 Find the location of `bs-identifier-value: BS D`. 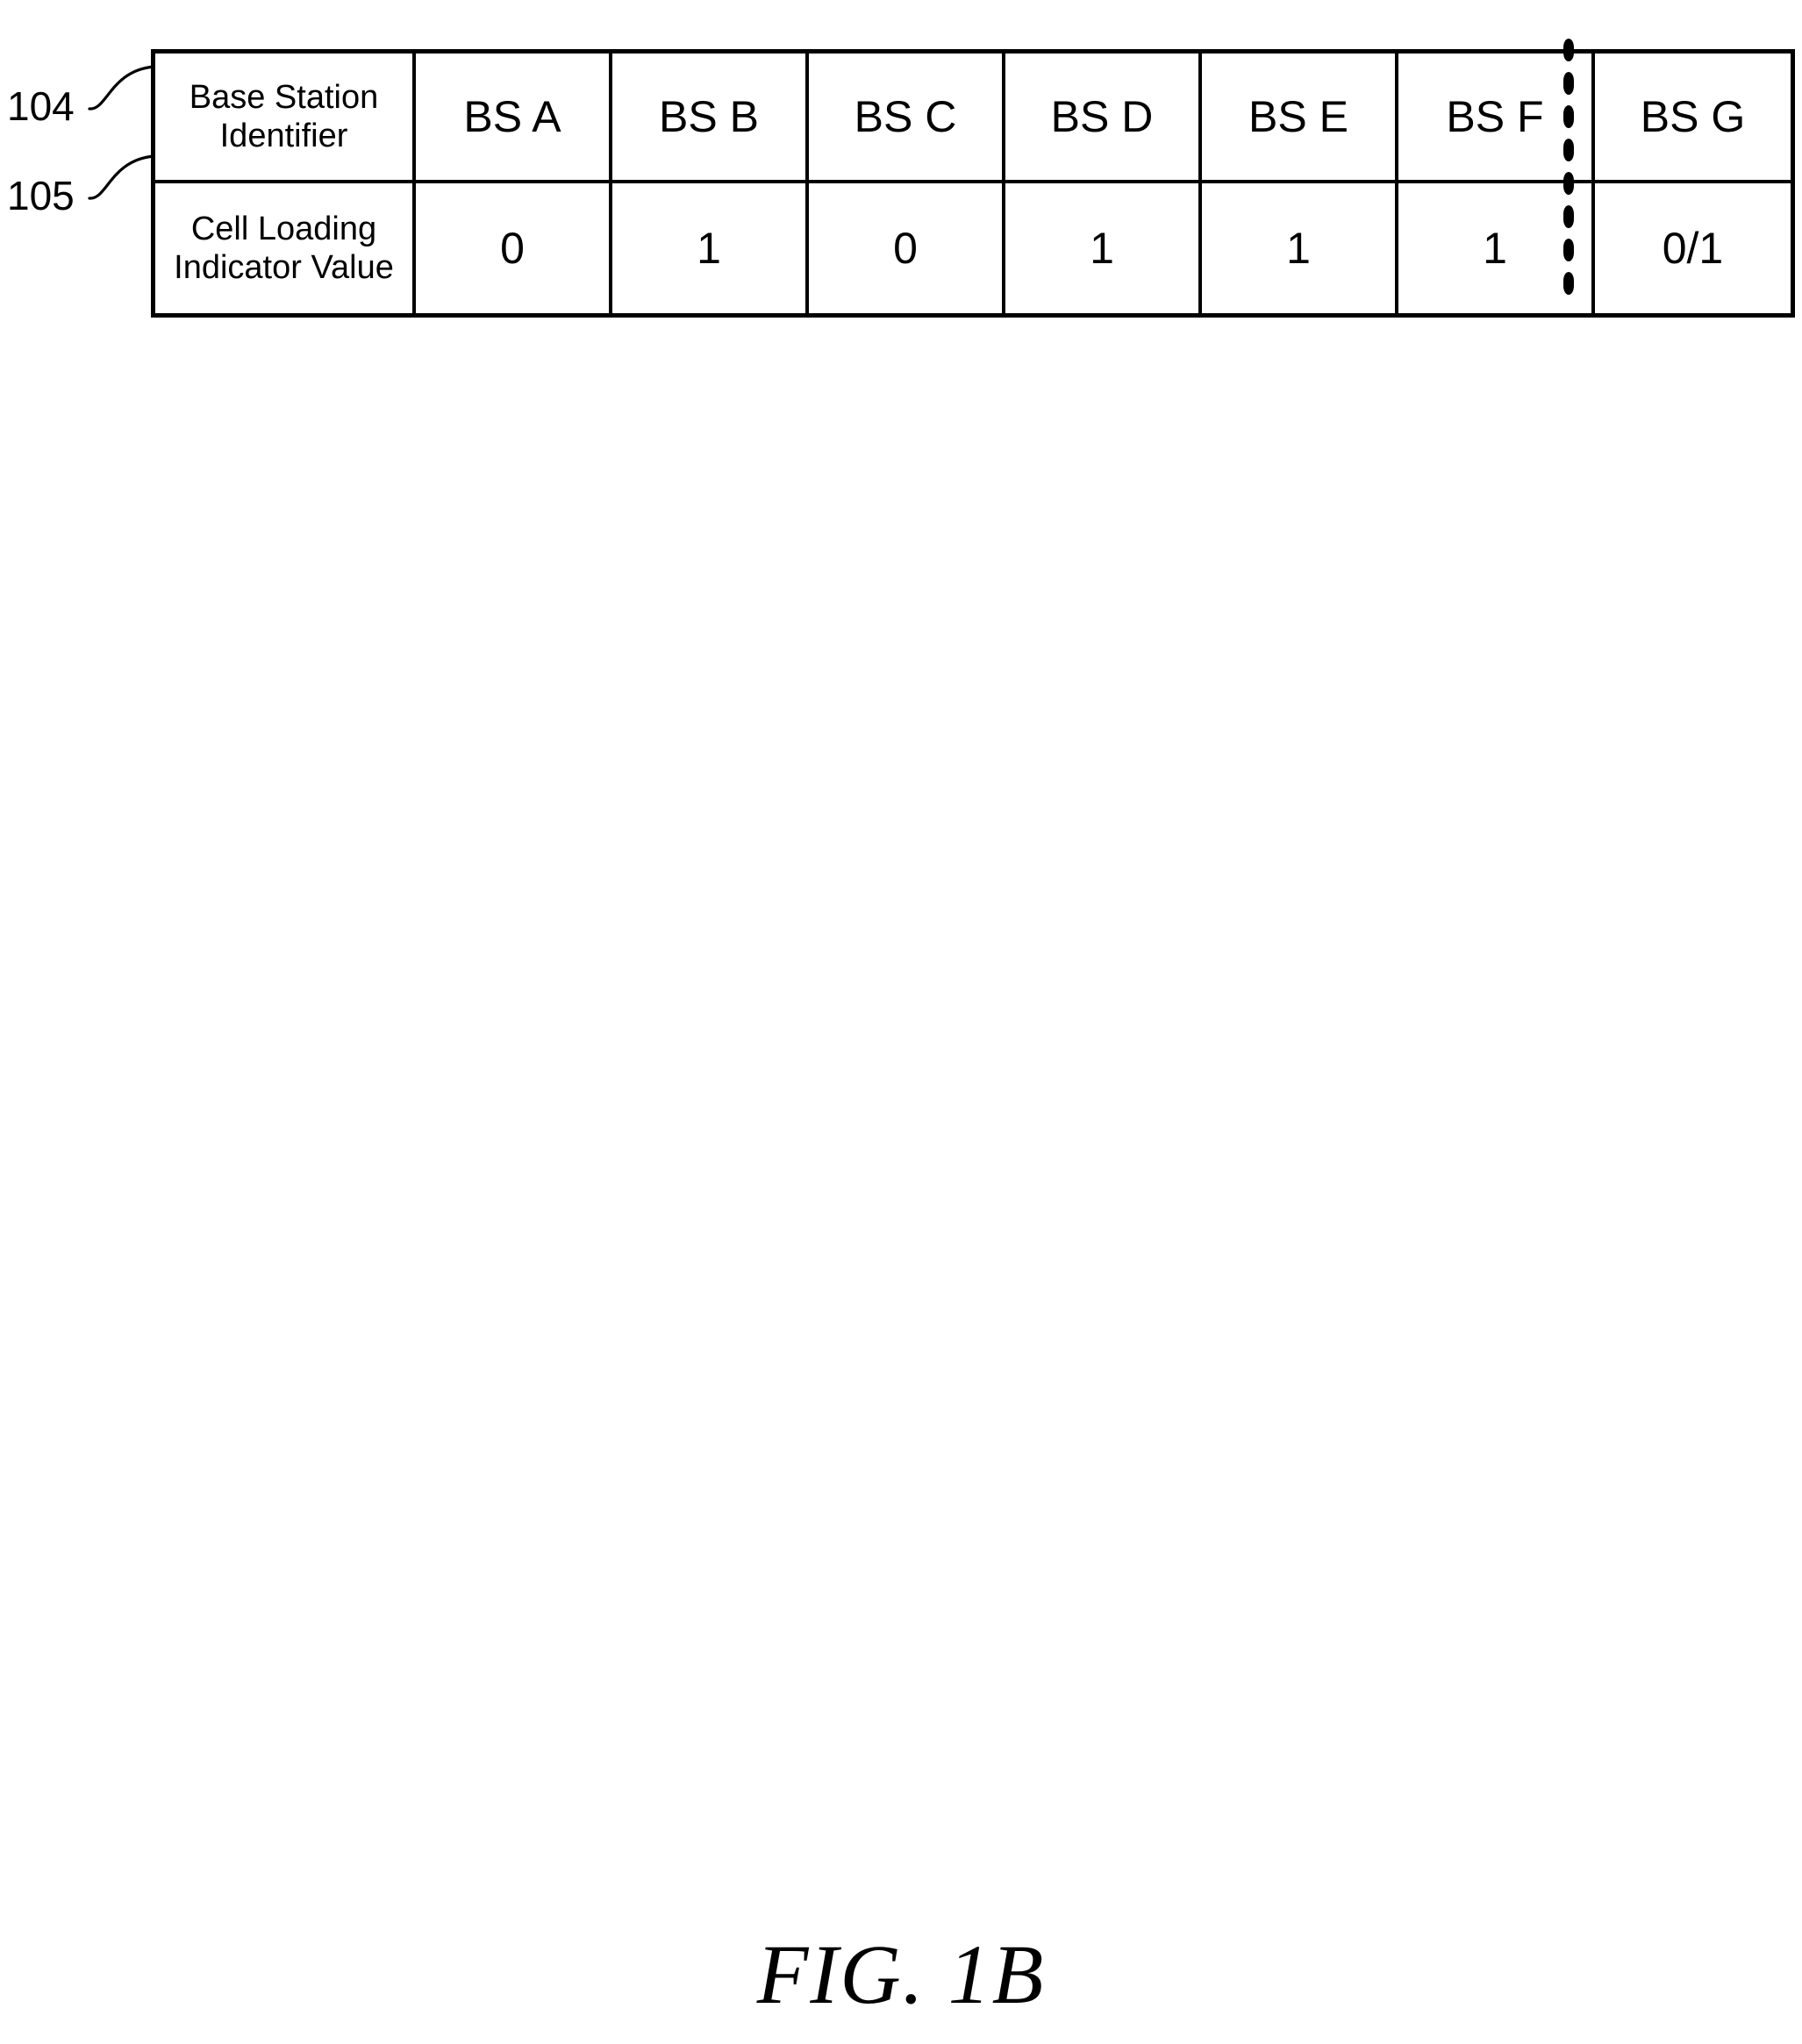

bs-identifier-value: BS D is located at coordinates (1102, 116).